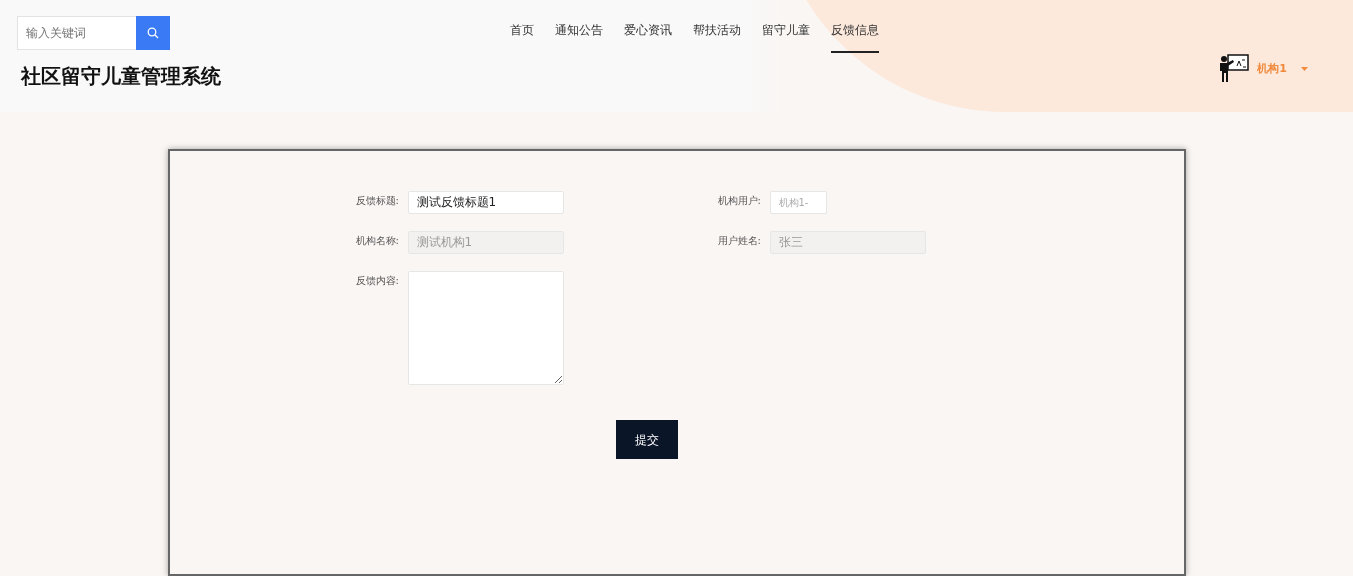 This screenshot has height=576, width=1353. What do you see at coordinates (485, 202) in the screenshot?
I see `input-field: 测试反馈标题1` at bounding box center [485, 202].